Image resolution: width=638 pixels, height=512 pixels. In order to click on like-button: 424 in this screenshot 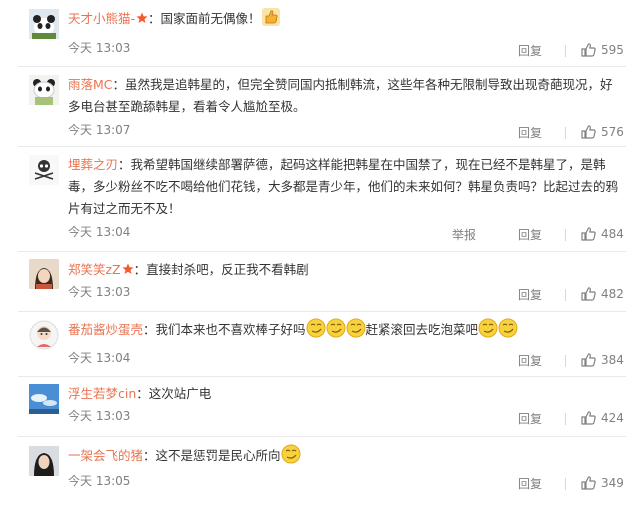, I will do `click(602, 417)`.